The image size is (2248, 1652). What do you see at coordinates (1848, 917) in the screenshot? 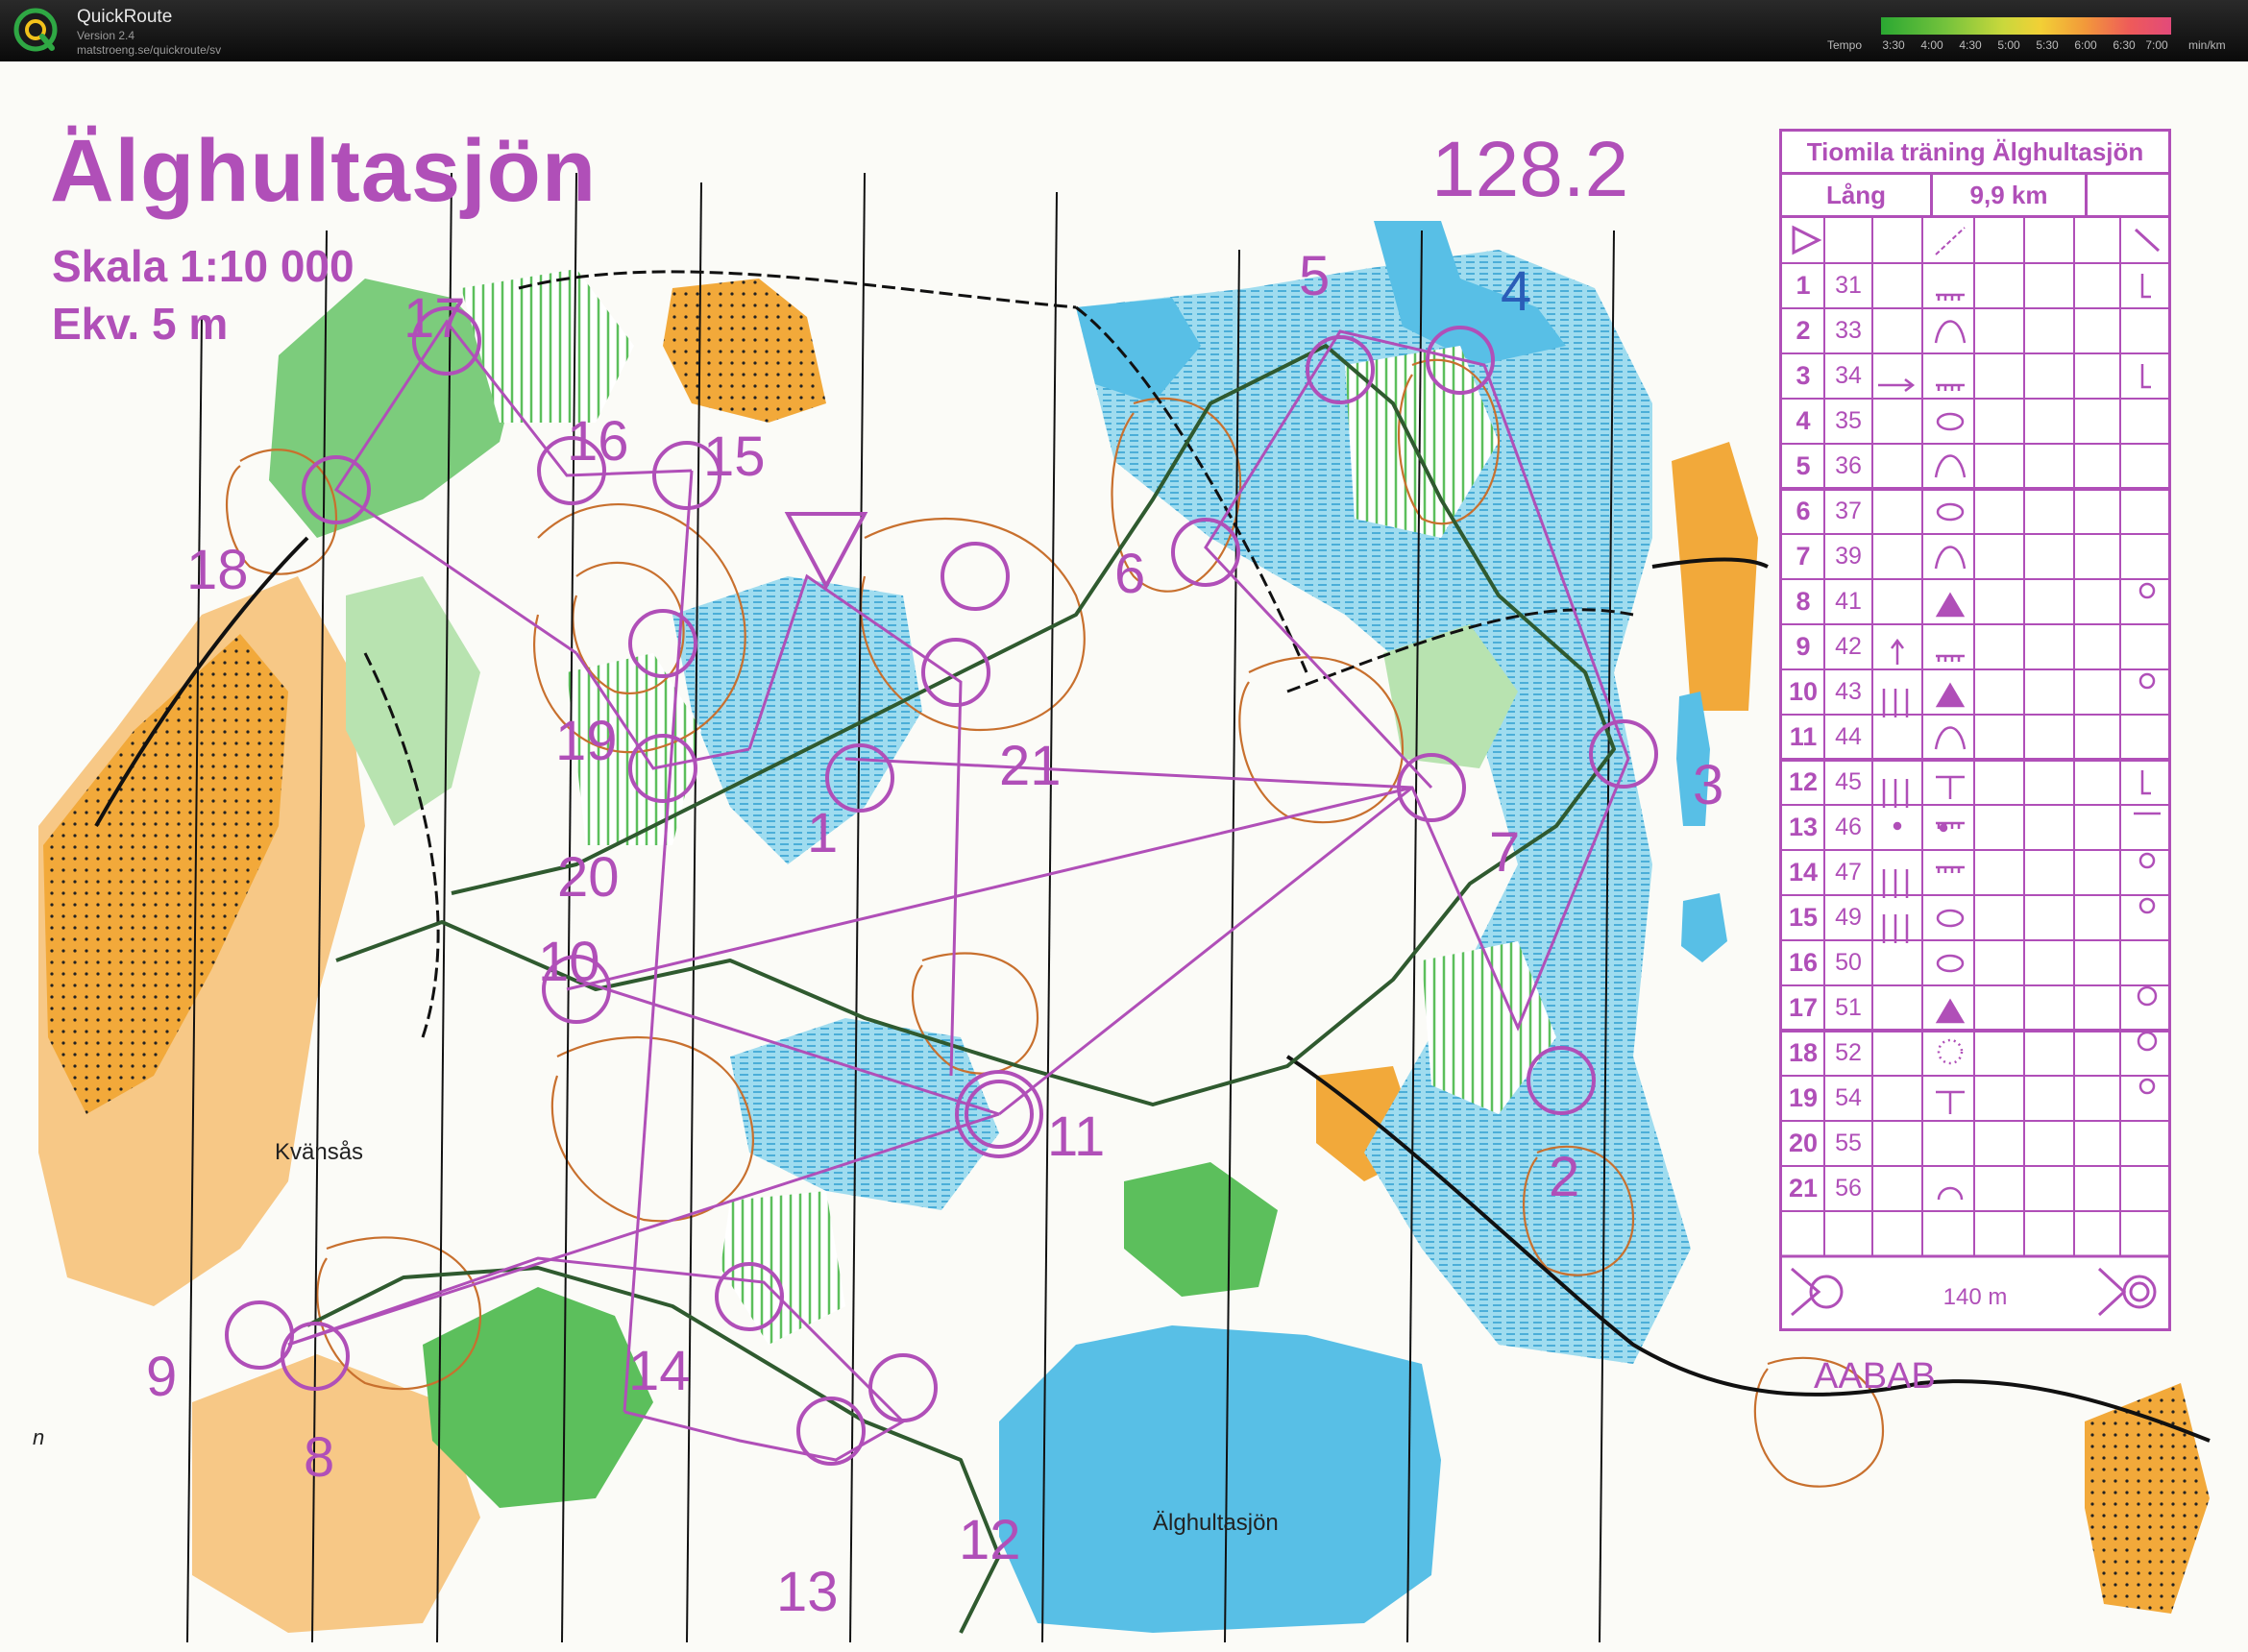
I see `cd-code: 49` at bounding box center [1848, 917].